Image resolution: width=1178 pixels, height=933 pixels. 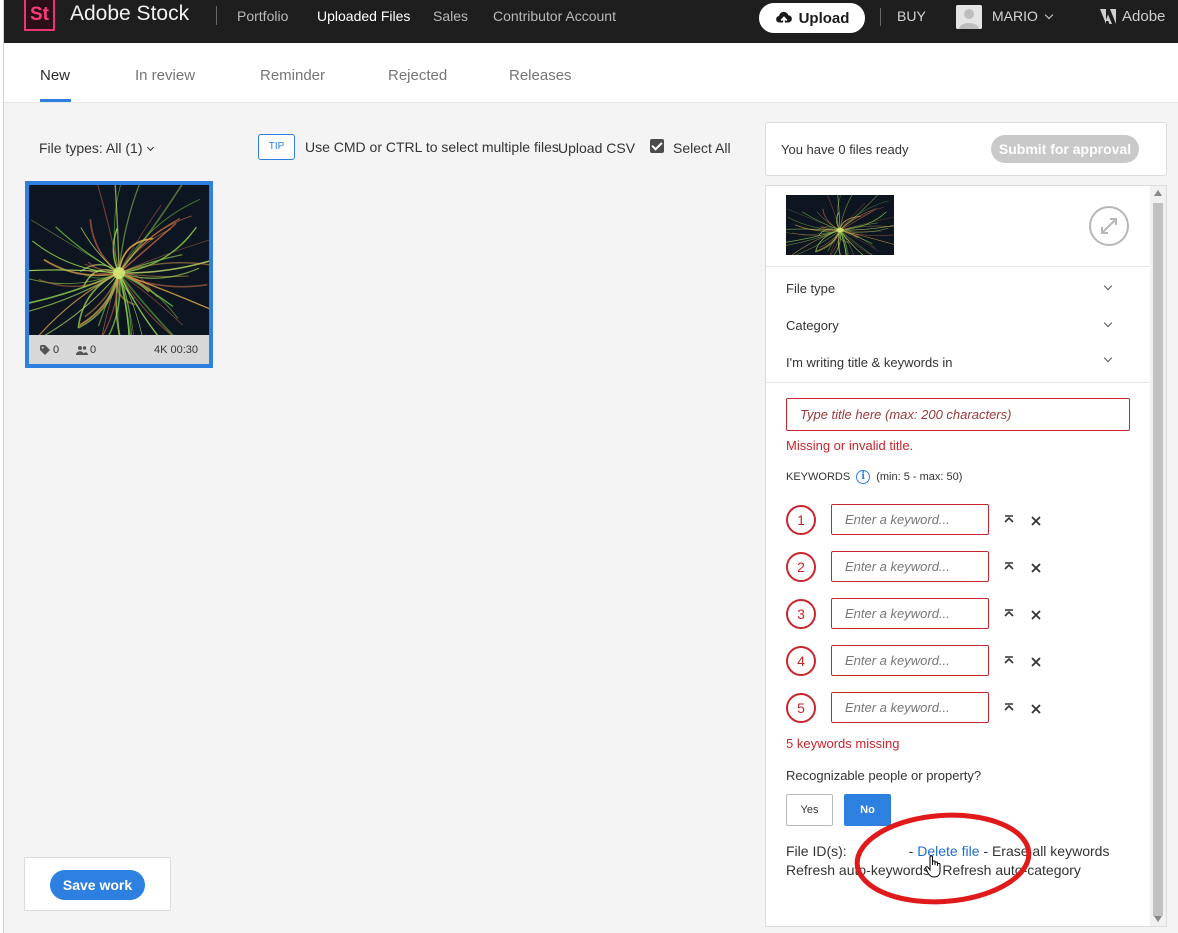 I want to click on tip-text: Use CMD or CTRL to select multiple files, so click(x=432, y=147).